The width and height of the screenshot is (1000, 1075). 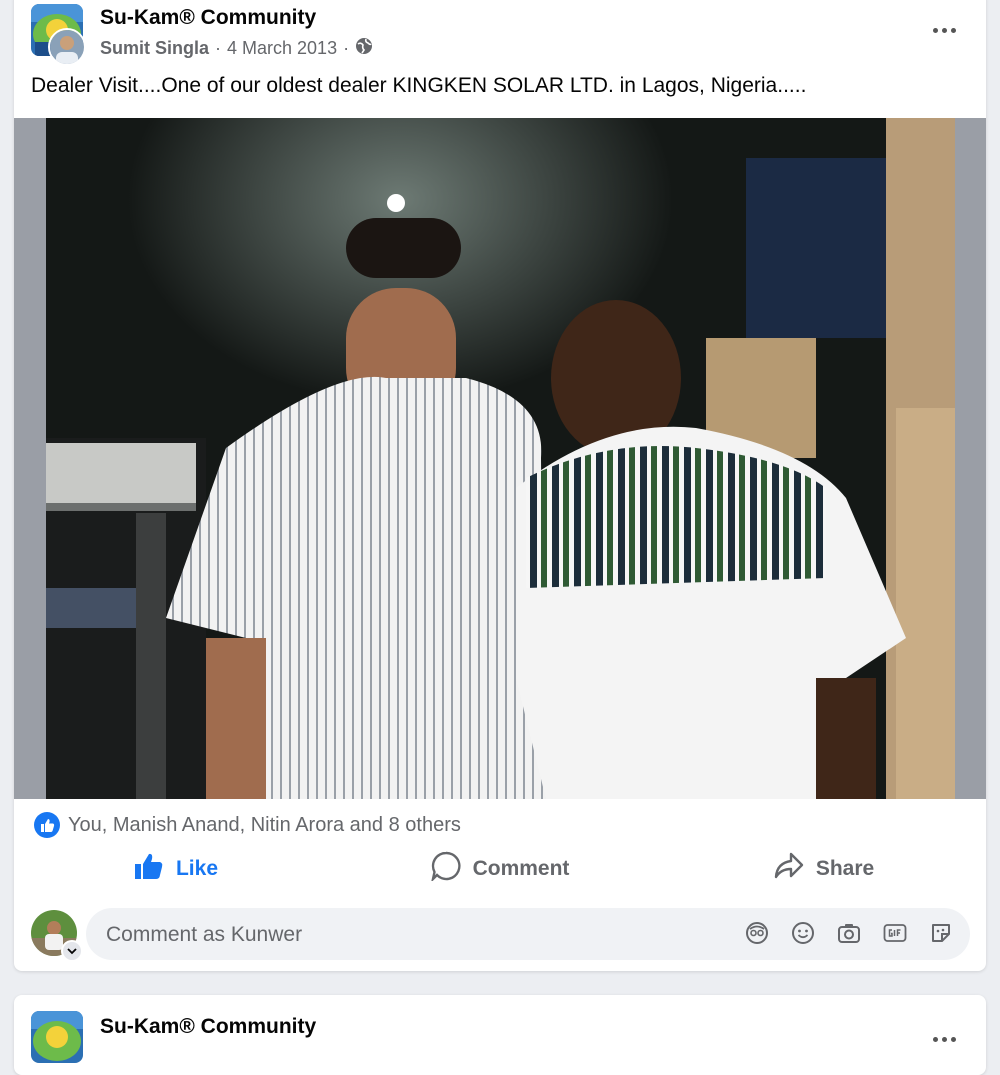 I want to click on share-arrow-icon, so click(x=789, y=869).